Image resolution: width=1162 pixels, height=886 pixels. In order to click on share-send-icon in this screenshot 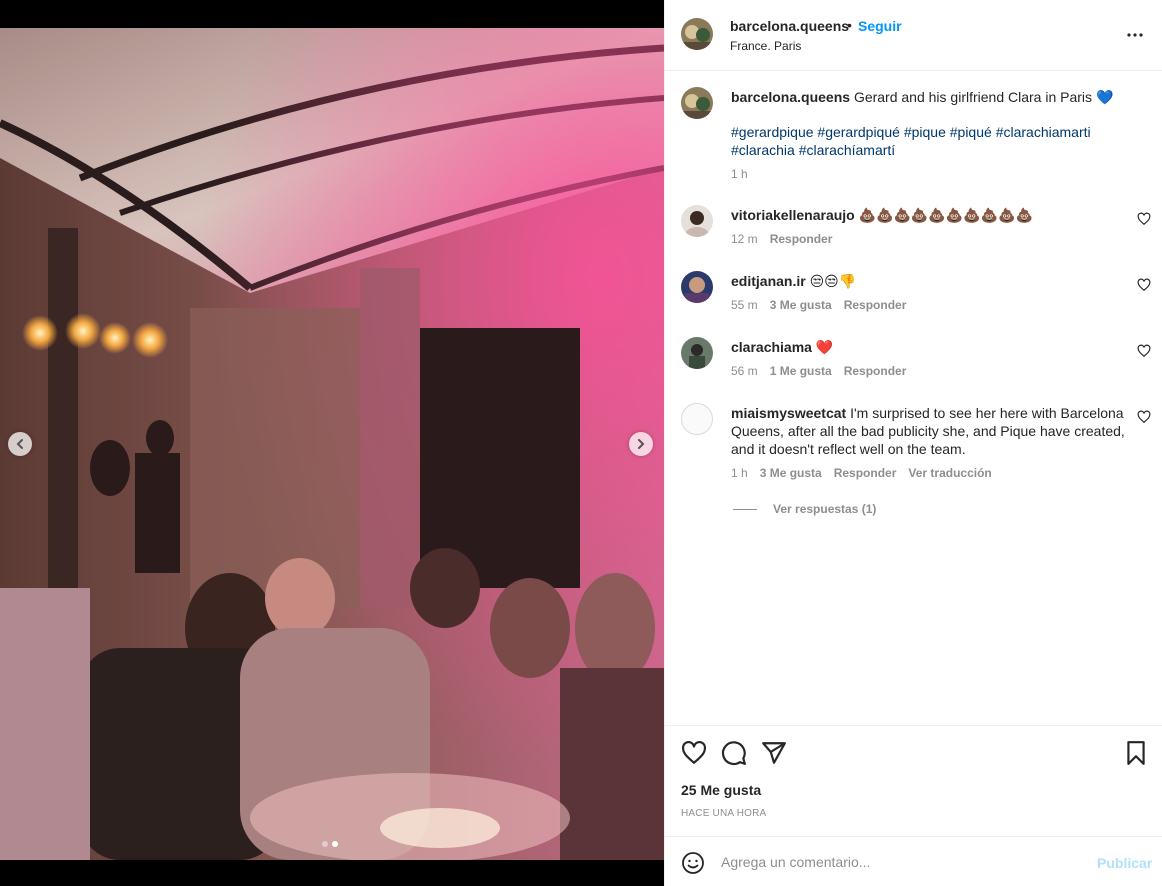, I will do `click(774, 753)`.